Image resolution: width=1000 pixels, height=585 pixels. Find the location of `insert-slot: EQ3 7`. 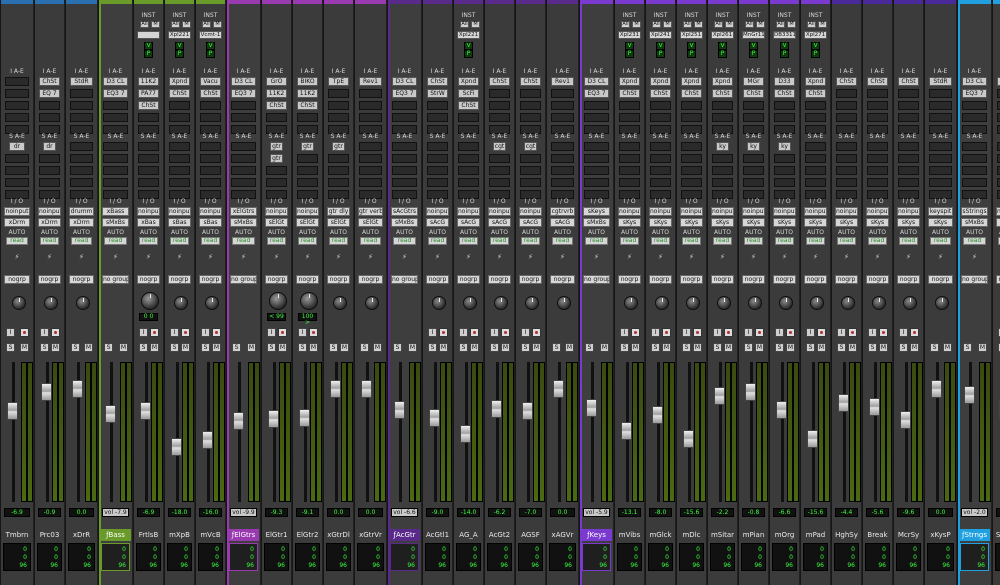

insert-slot: EQ3 7 is located at coordinates (596, 93).